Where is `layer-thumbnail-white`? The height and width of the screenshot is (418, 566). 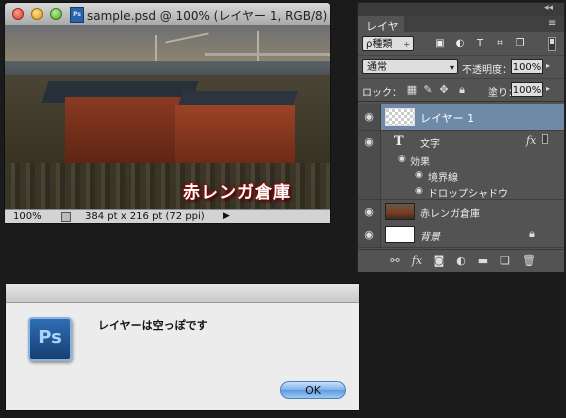
layer-thumbnail-white is located at coordinates (400, 234).